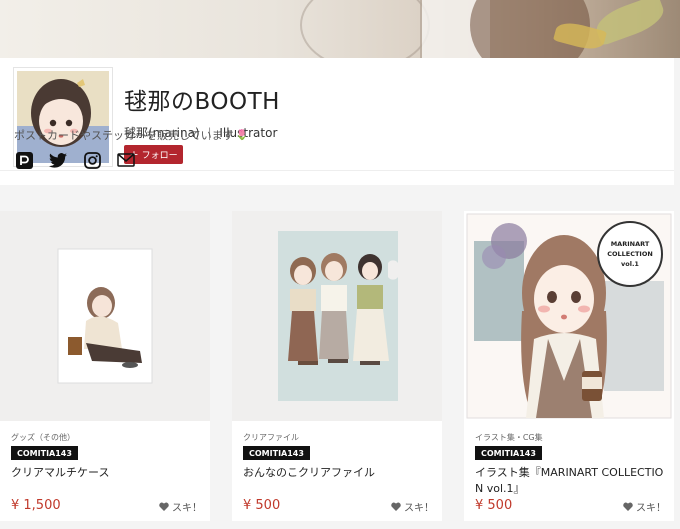 The image size is (680, 529). Describe the element at coordinates (271, 437) in the screenshot. I see `product-category: クリアファイル` at that location.